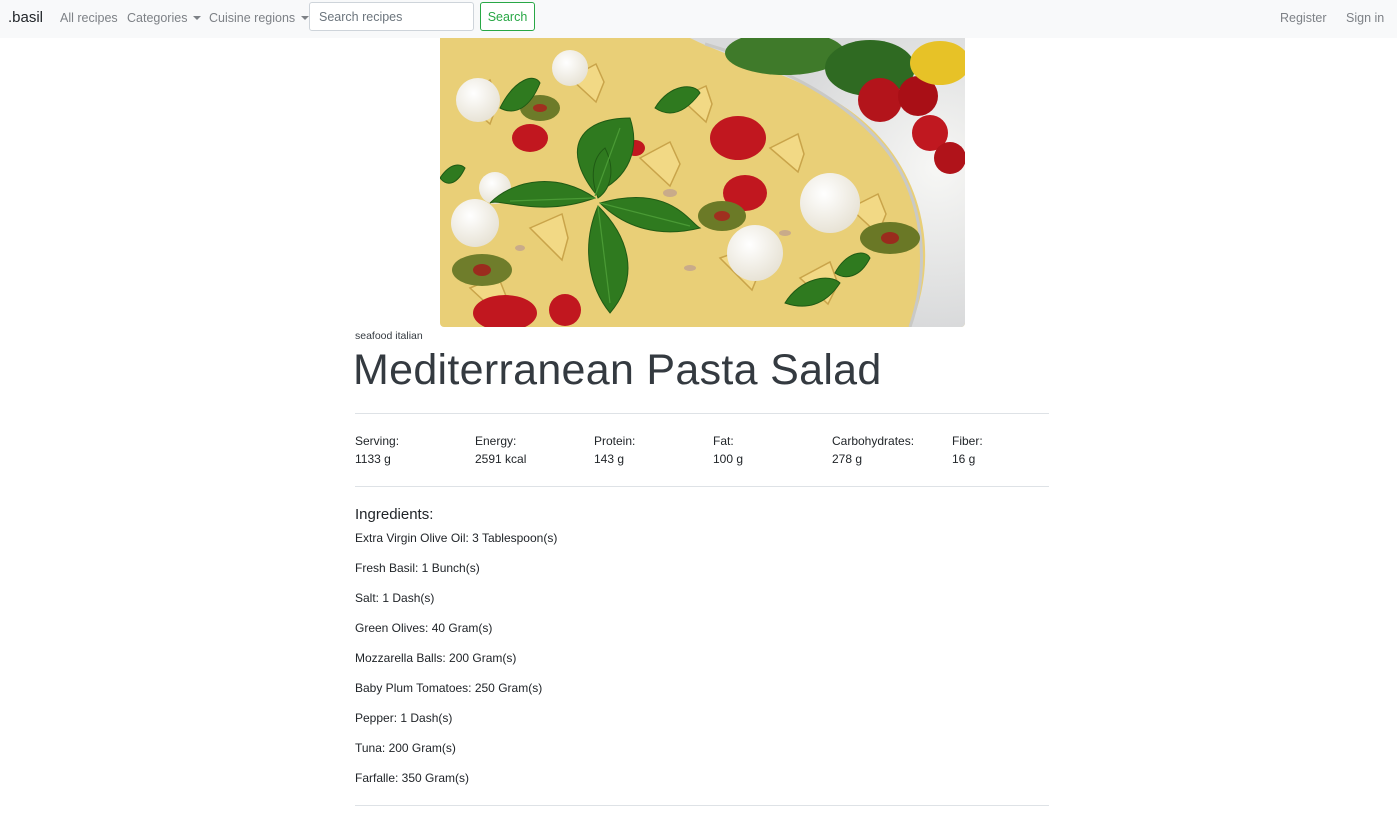  Describe the element at coordinates (395, 598) in the screenshot. I see `ingredient-item: Salt: 1 Dash(s)` at that location.